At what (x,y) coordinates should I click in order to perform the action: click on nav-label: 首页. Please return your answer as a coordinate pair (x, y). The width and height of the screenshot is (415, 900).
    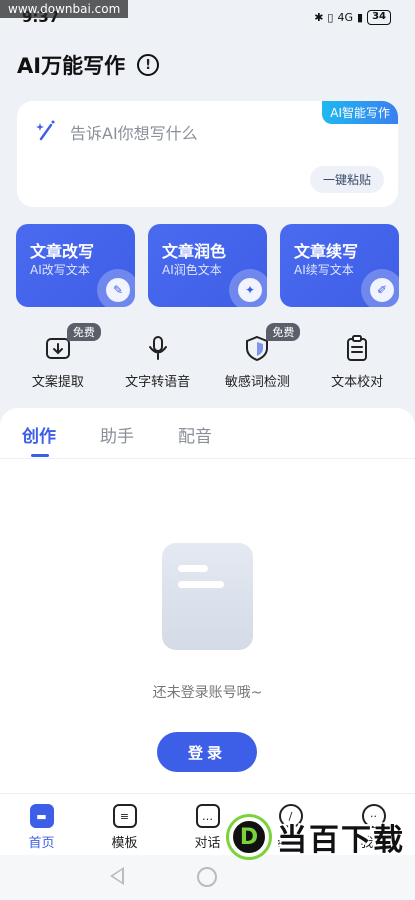
    Looking at the image, I should click on (41, 843).